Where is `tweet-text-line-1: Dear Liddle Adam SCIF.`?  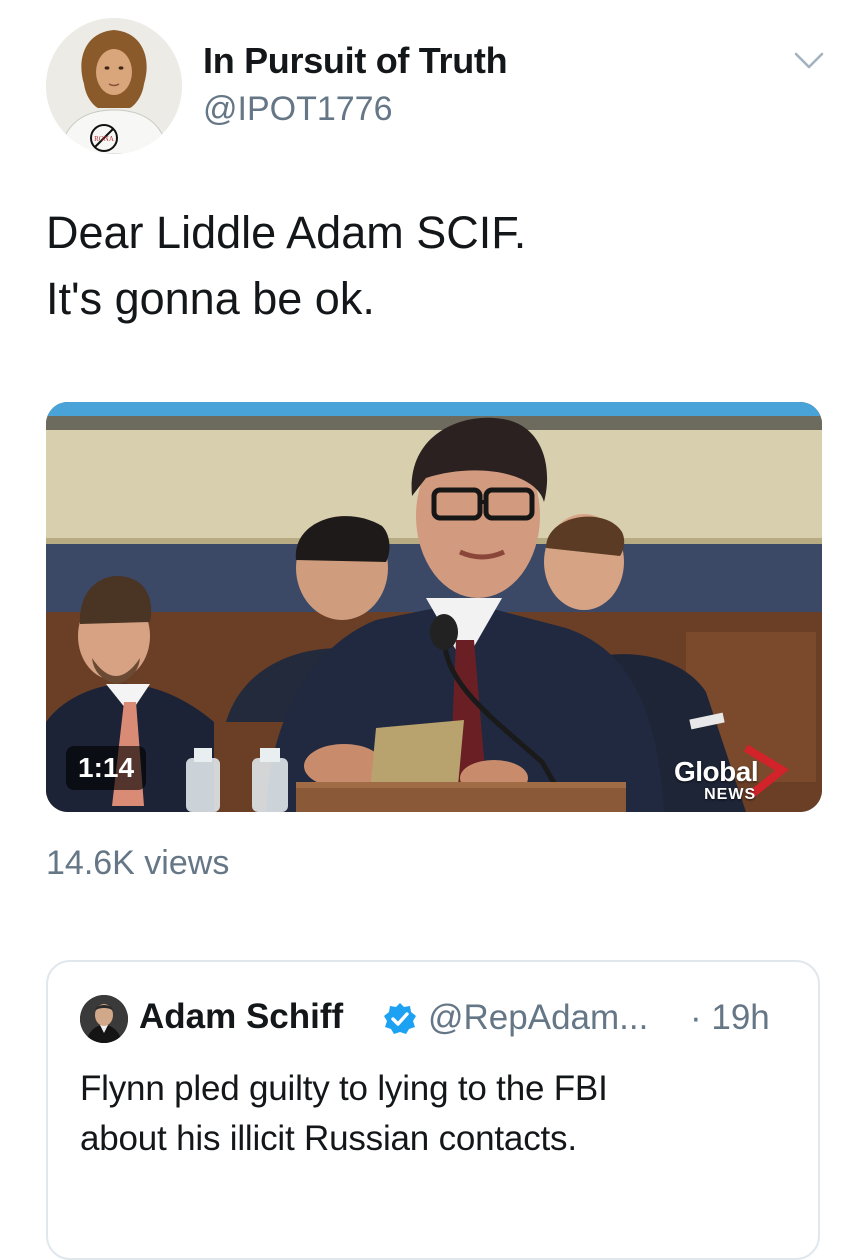
tweet-text-line-1: Dear Liddle Adam SCIF. is located at coordinates (286, 232).